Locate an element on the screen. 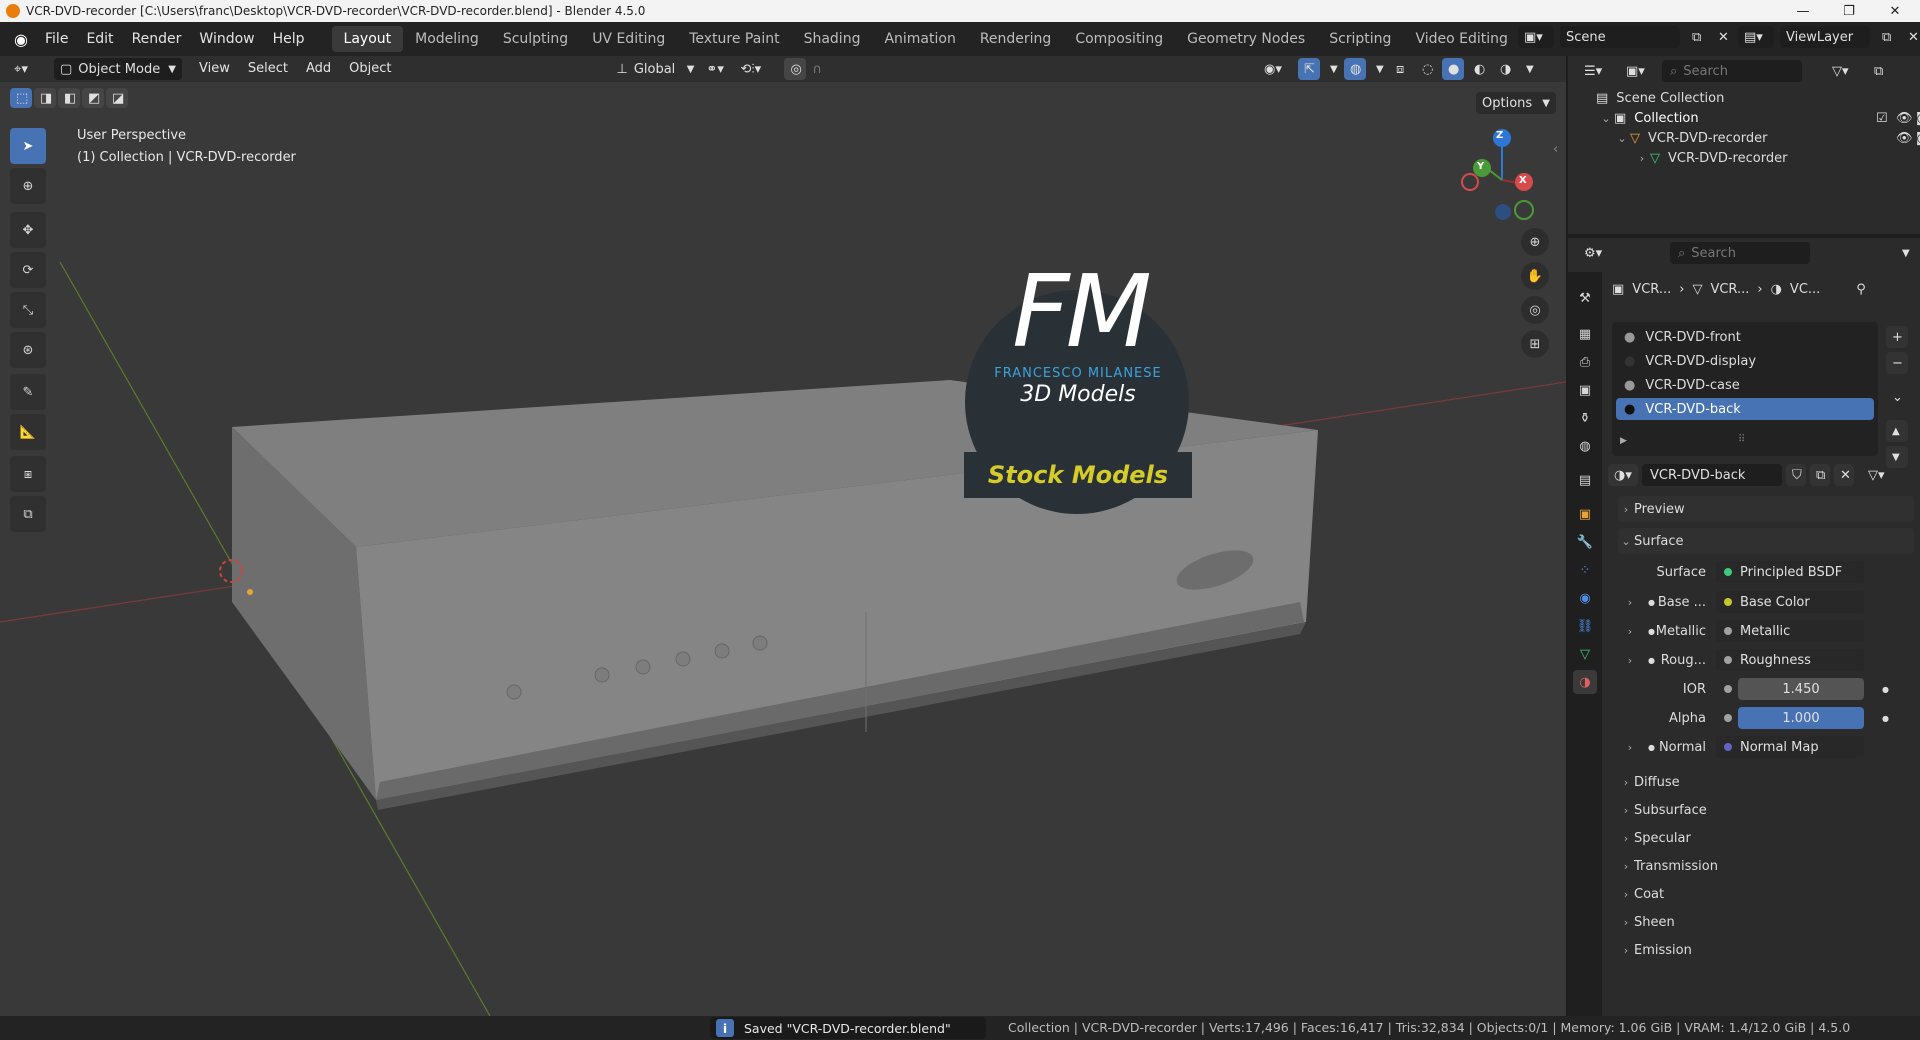 This screenshot has width=1920, height=1040. outliner-editor-icon: ☰▾ is located at coordinates (1596, 71).